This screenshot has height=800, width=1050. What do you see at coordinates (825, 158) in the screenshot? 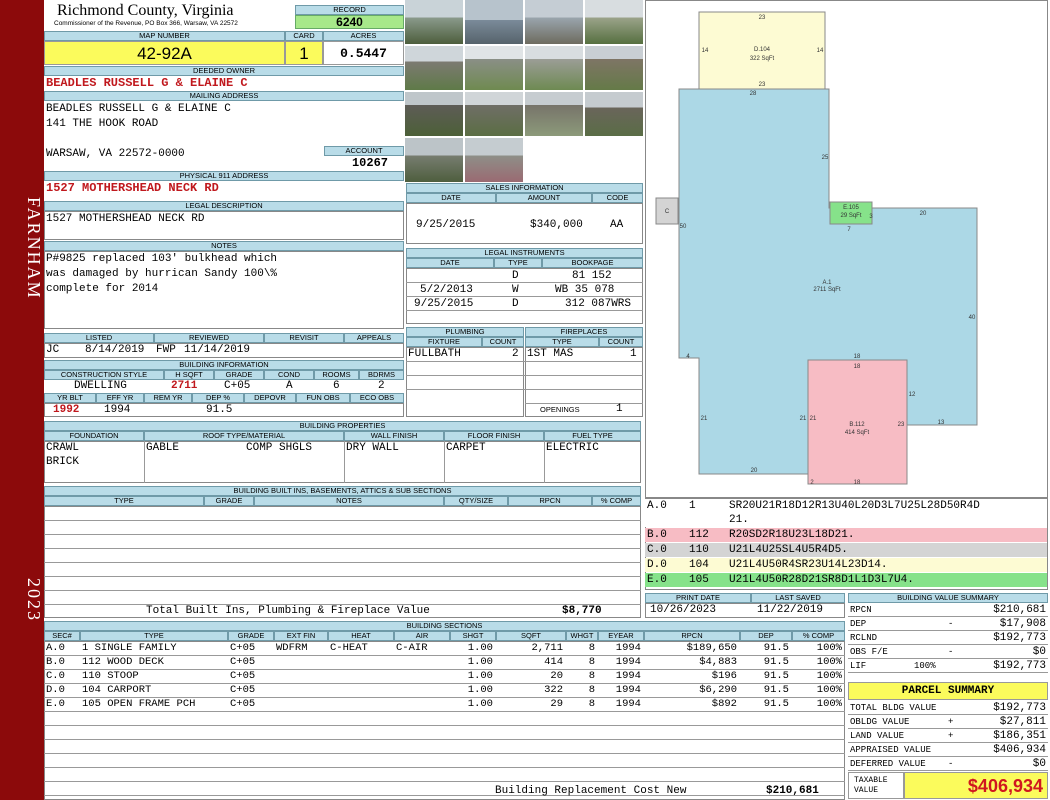
I see `sketch-dim: 25` at bounding box center [825, 158].